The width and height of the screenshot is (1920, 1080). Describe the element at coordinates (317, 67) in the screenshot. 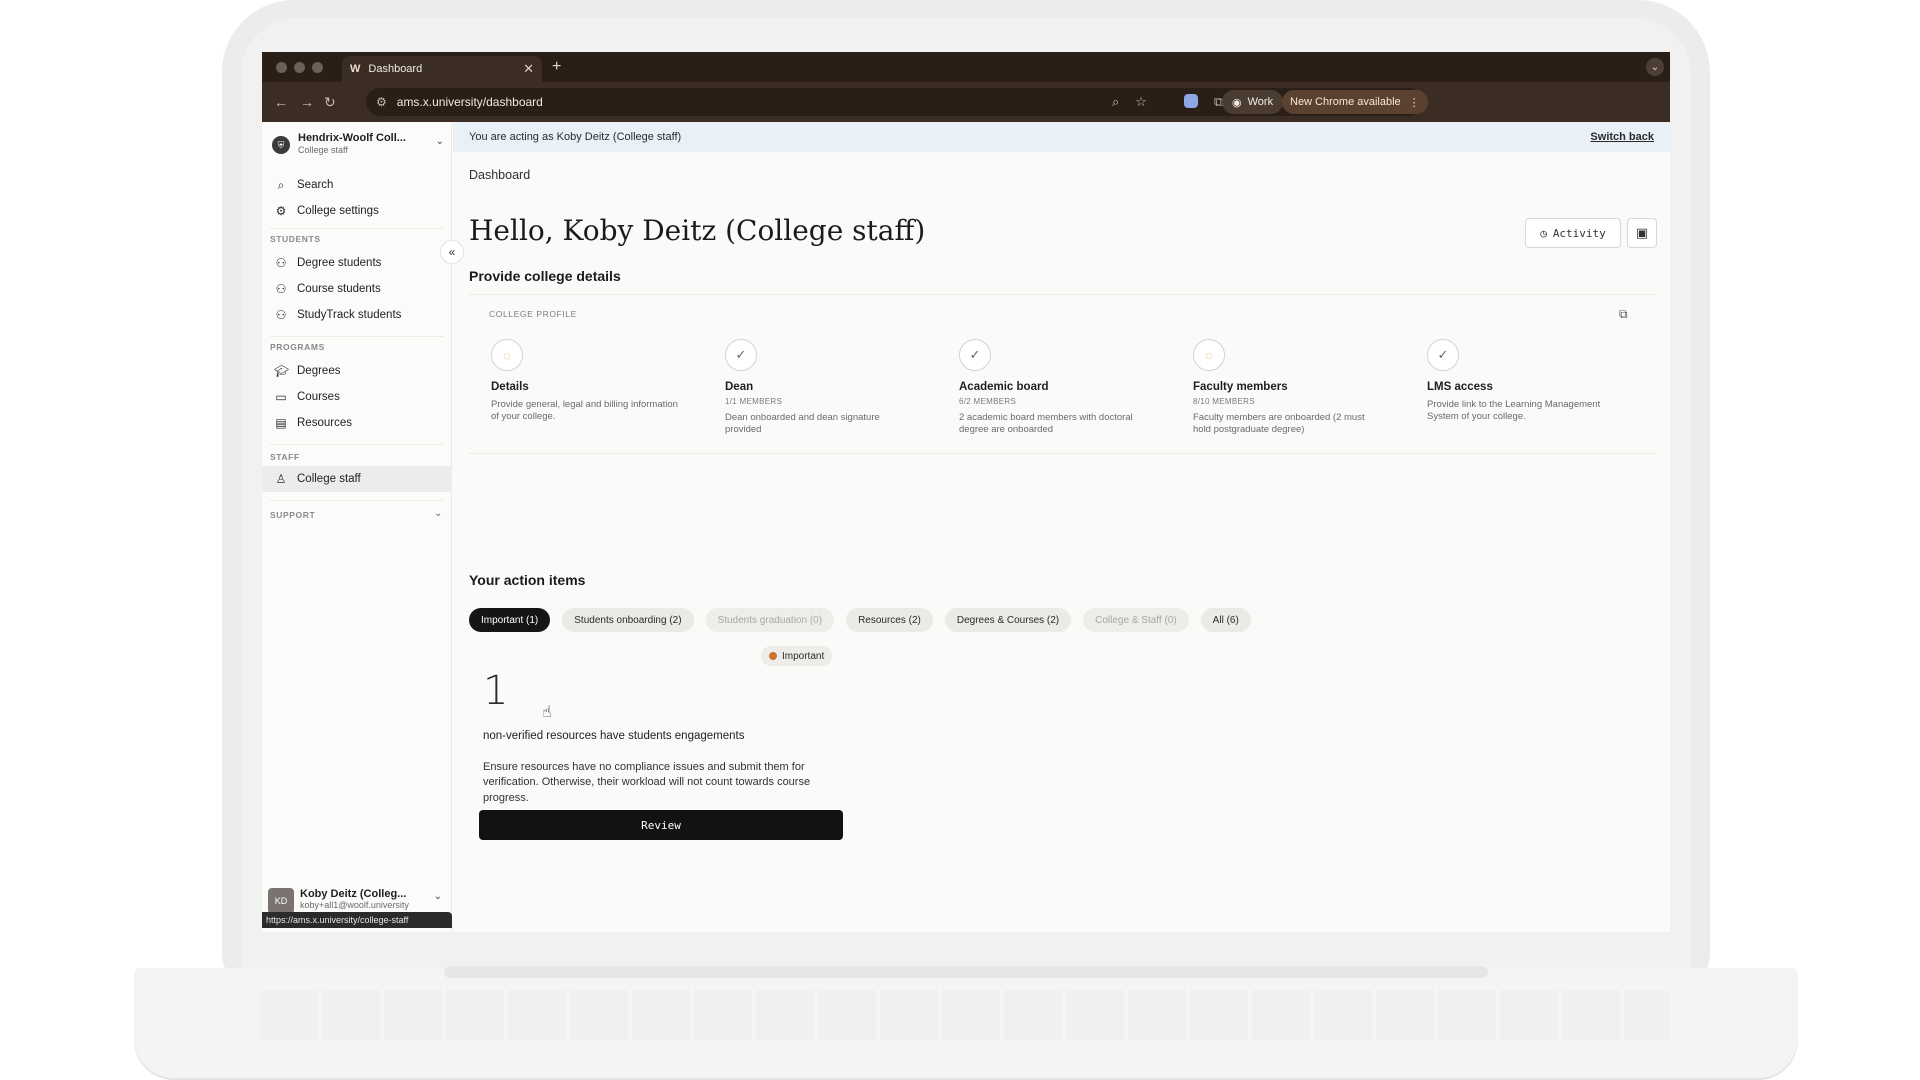

I see `maximize-window-button` at that location.